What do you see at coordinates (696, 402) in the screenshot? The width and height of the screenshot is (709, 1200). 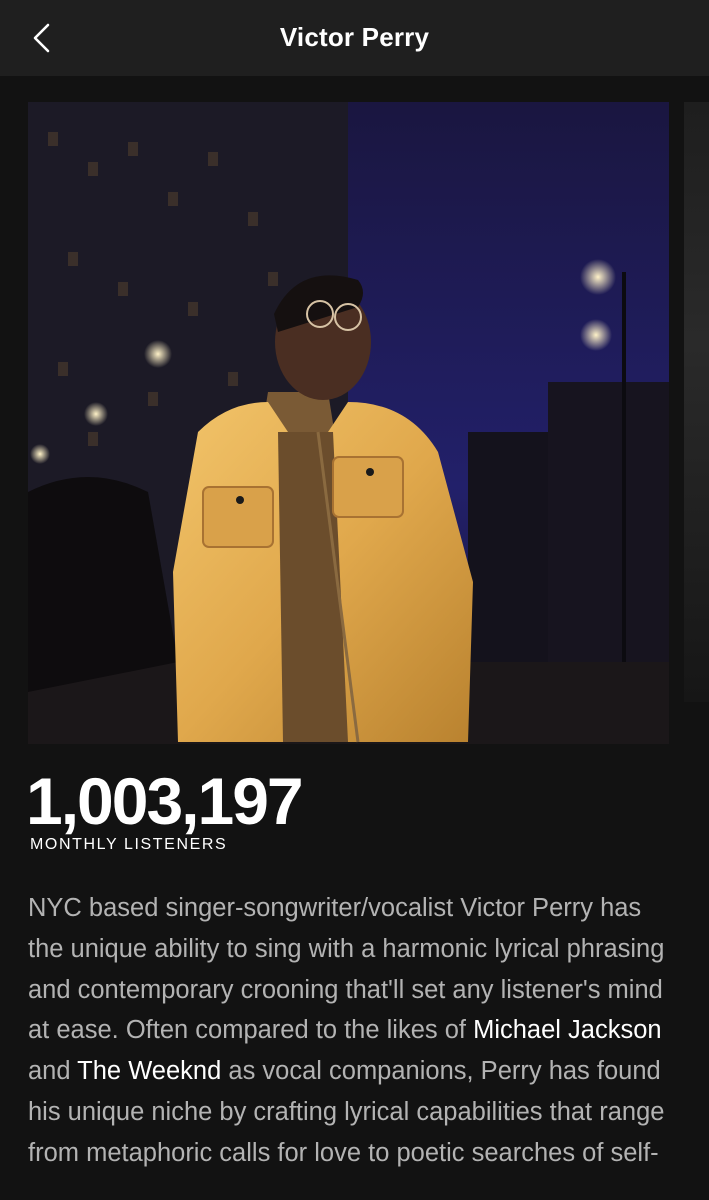 I see `adjacent-card-edge` at bounding box center [696, 402].